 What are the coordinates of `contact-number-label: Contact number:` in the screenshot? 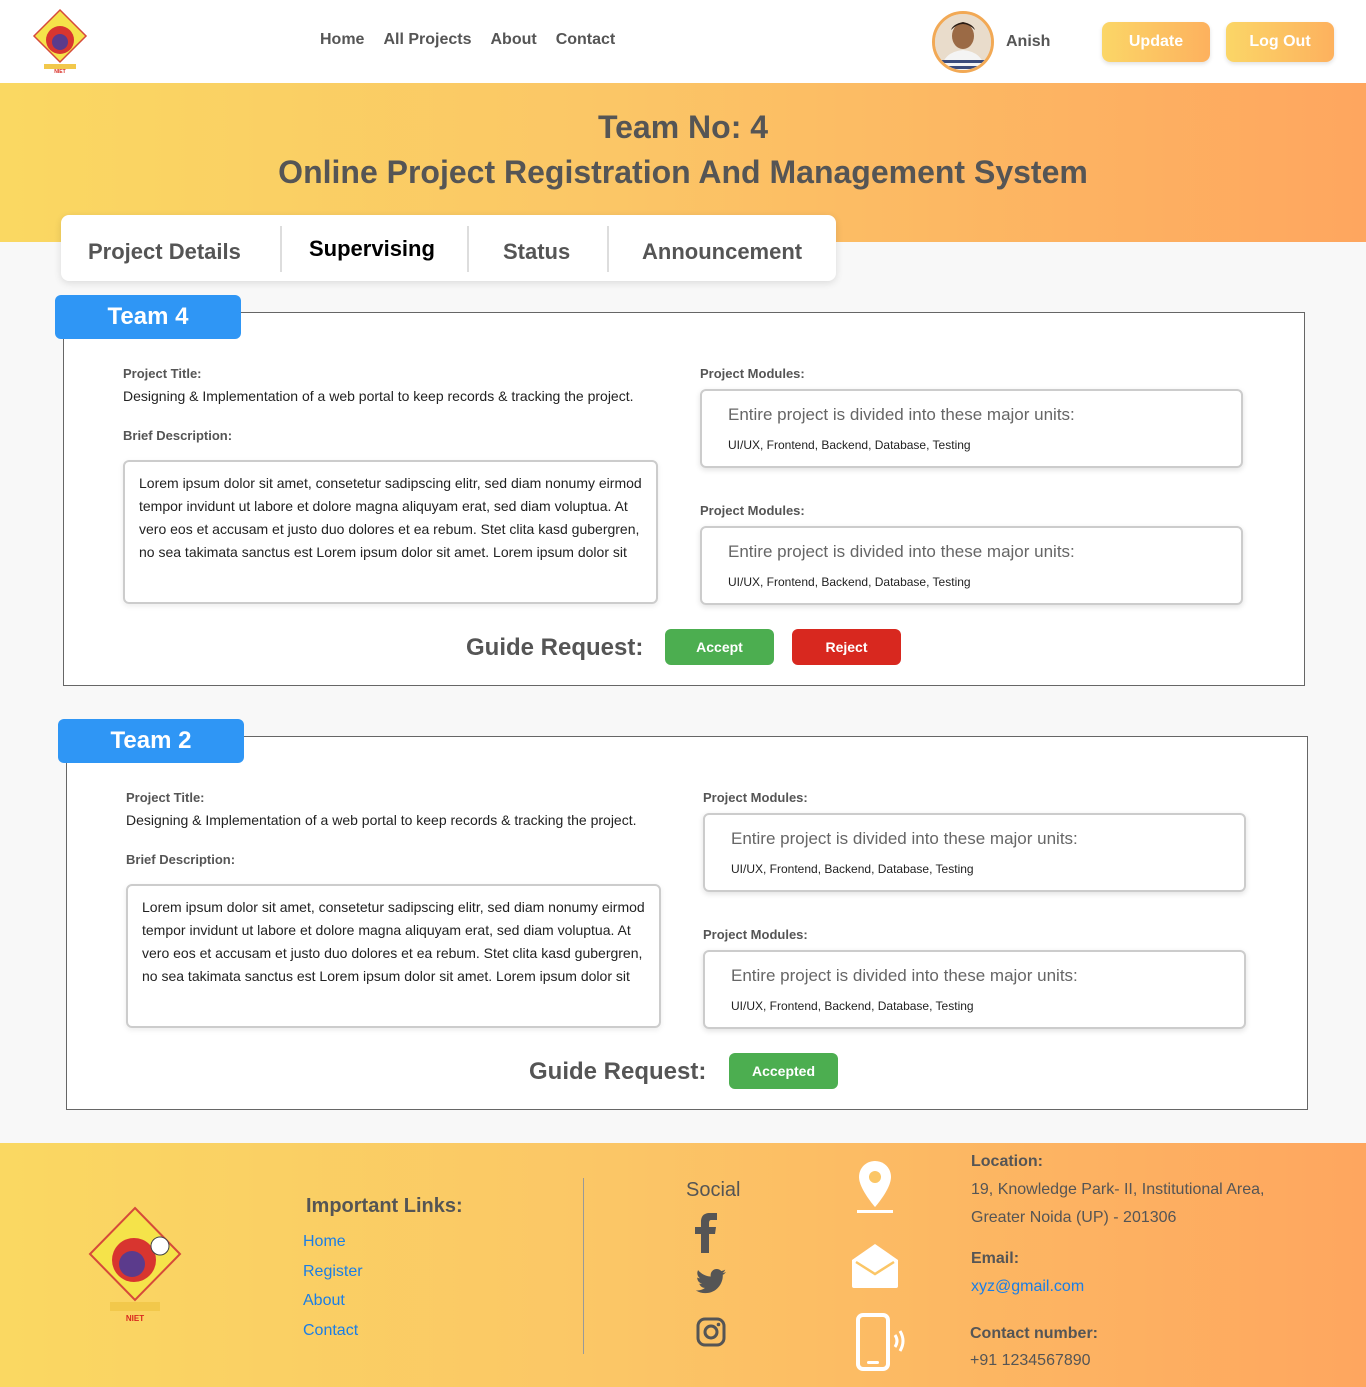 It's located at (1034, 1333).